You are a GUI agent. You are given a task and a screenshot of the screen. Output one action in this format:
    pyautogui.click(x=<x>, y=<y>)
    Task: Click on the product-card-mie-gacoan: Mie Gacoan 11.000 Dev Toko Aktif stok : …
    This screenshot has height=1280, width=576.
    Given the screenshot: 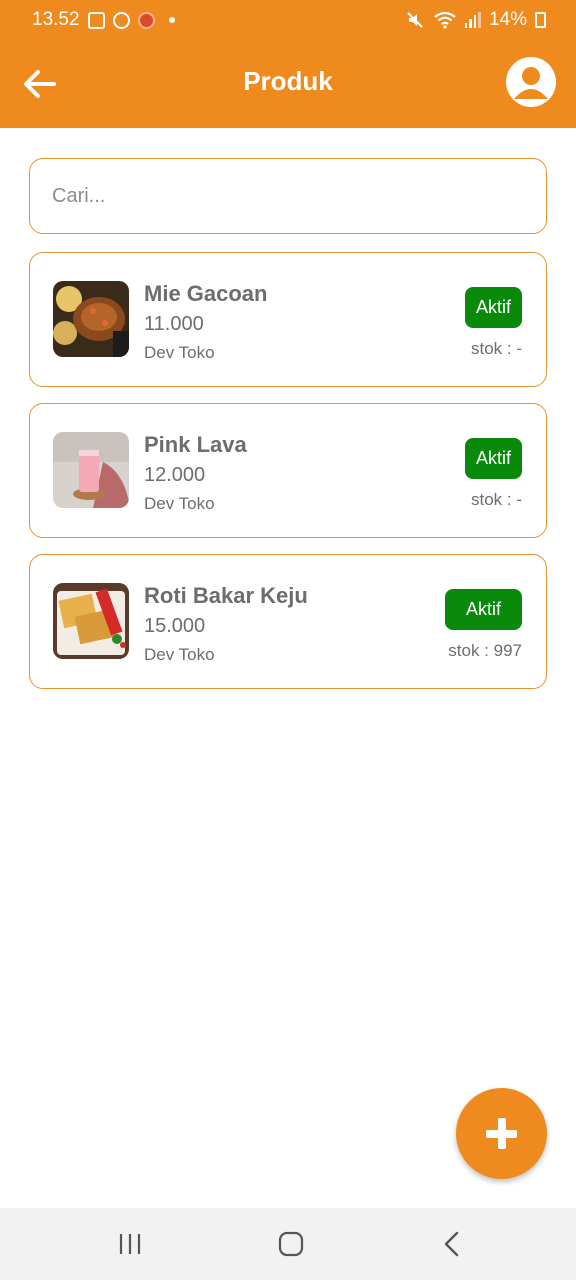 What is the action you would take?
    pyautogui.click(x=288, y=319)
    